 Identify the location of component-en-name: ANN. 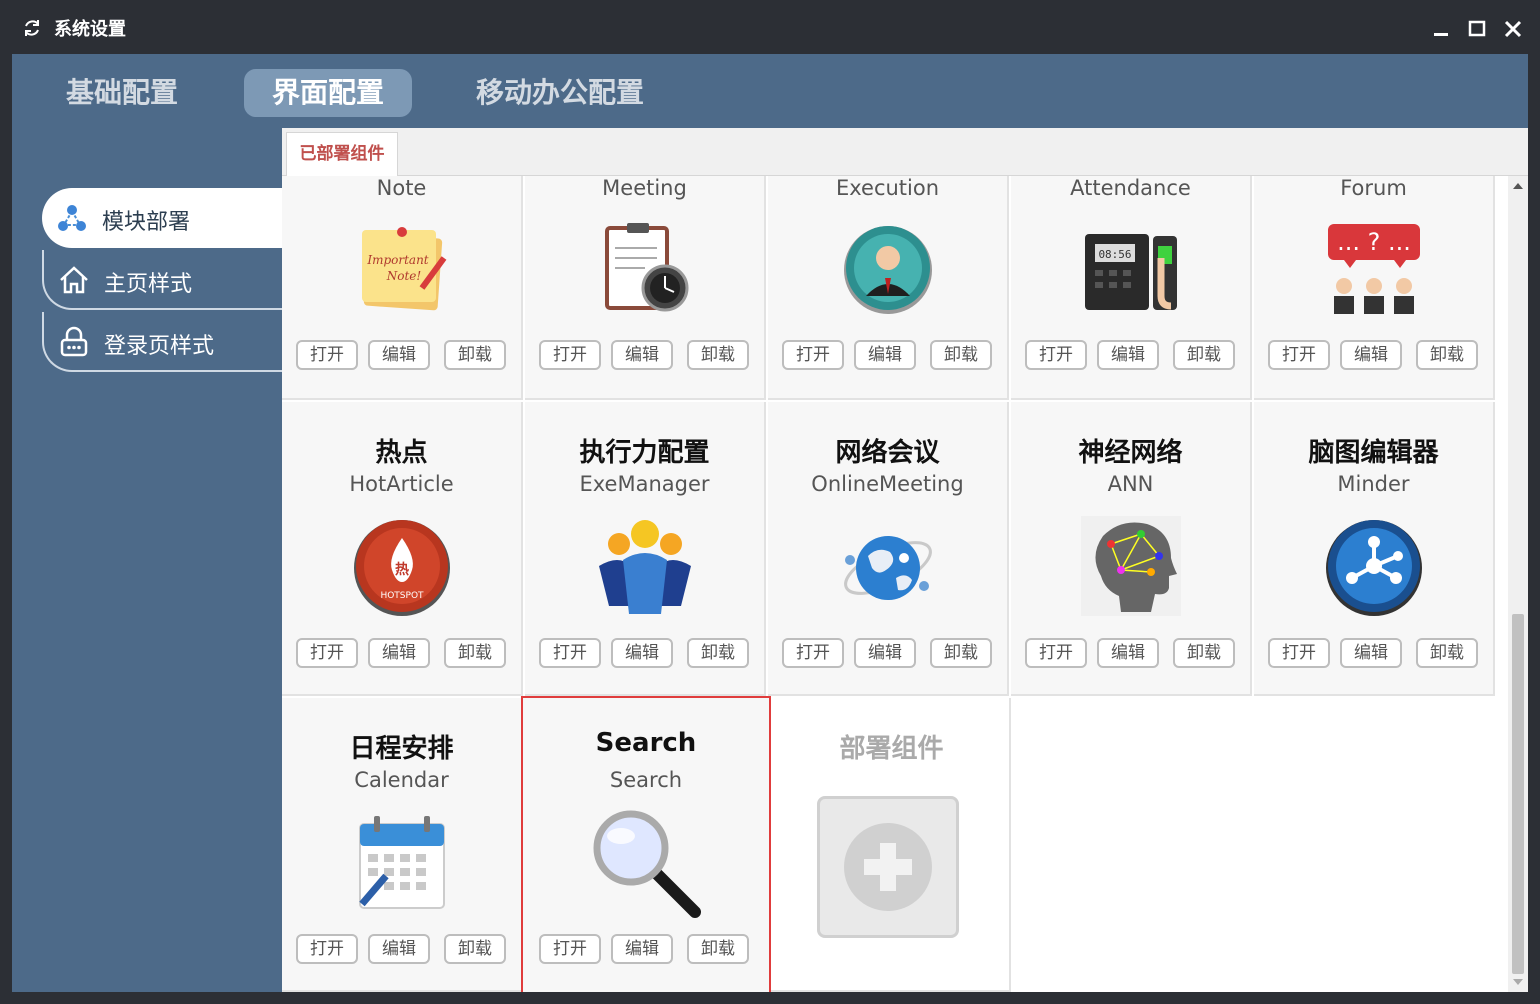
(1130, 484).